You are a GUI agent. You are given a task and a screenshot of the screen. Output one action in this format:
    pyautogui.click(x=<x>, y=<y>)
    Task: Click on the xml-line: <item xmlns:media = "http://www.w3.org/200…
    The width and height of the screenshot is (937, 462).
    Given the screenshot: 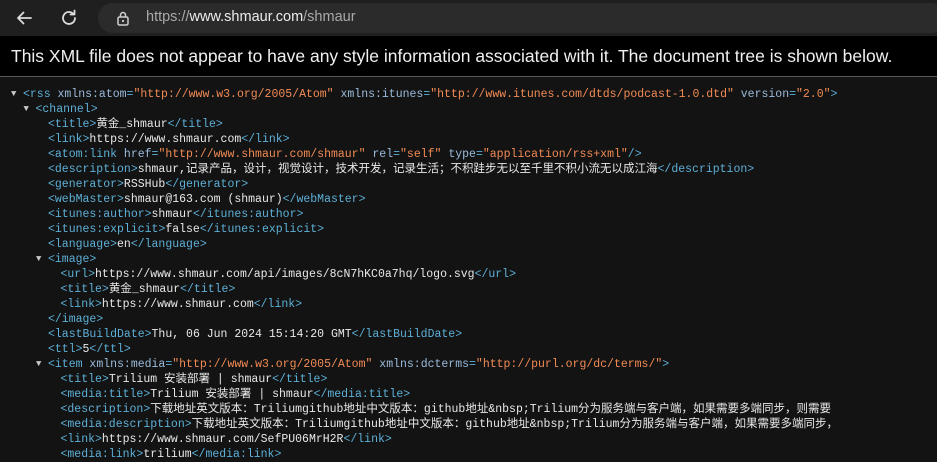 What is the action you would take?
    pyautogui.click(x=358, y=364)
    